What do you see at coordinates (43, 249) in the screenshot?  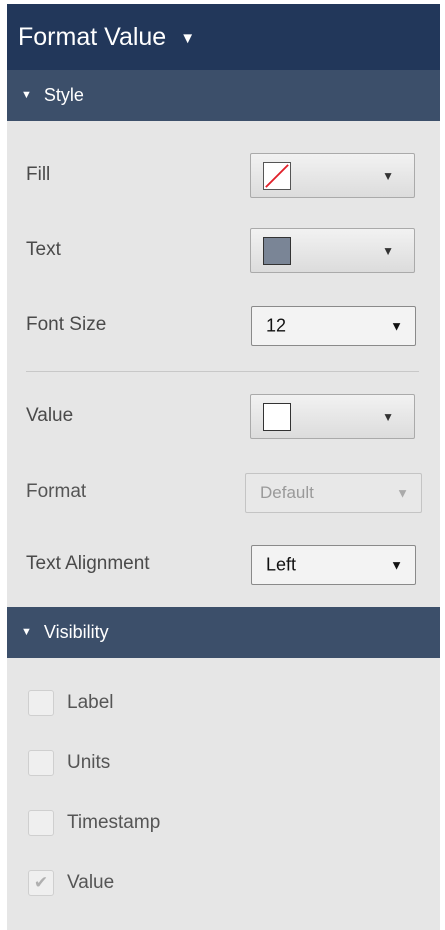 I see `text-color-label: Text` at bounding box center [43, 249].